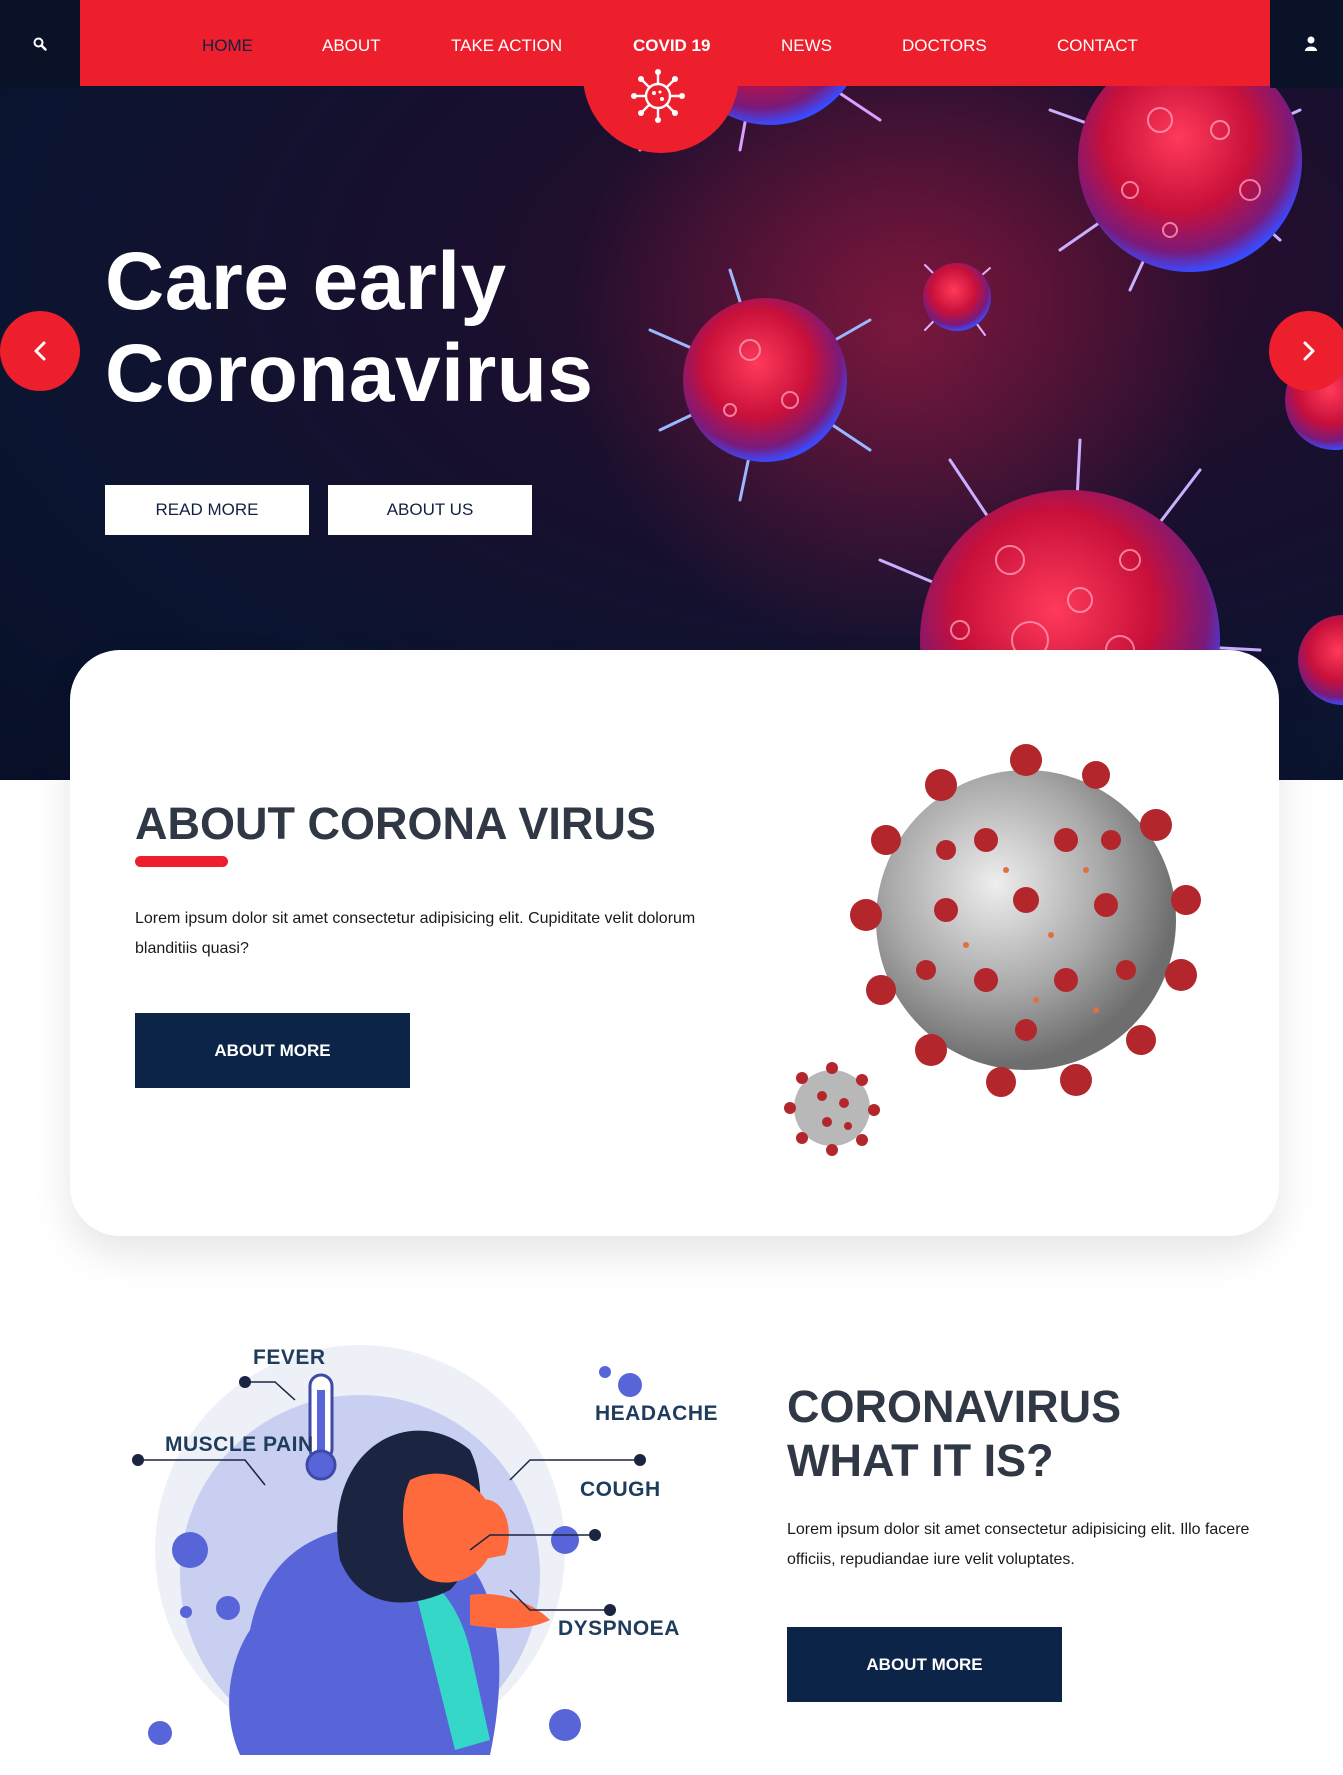  I want to click on slider-prev-button, so click(40, 351).